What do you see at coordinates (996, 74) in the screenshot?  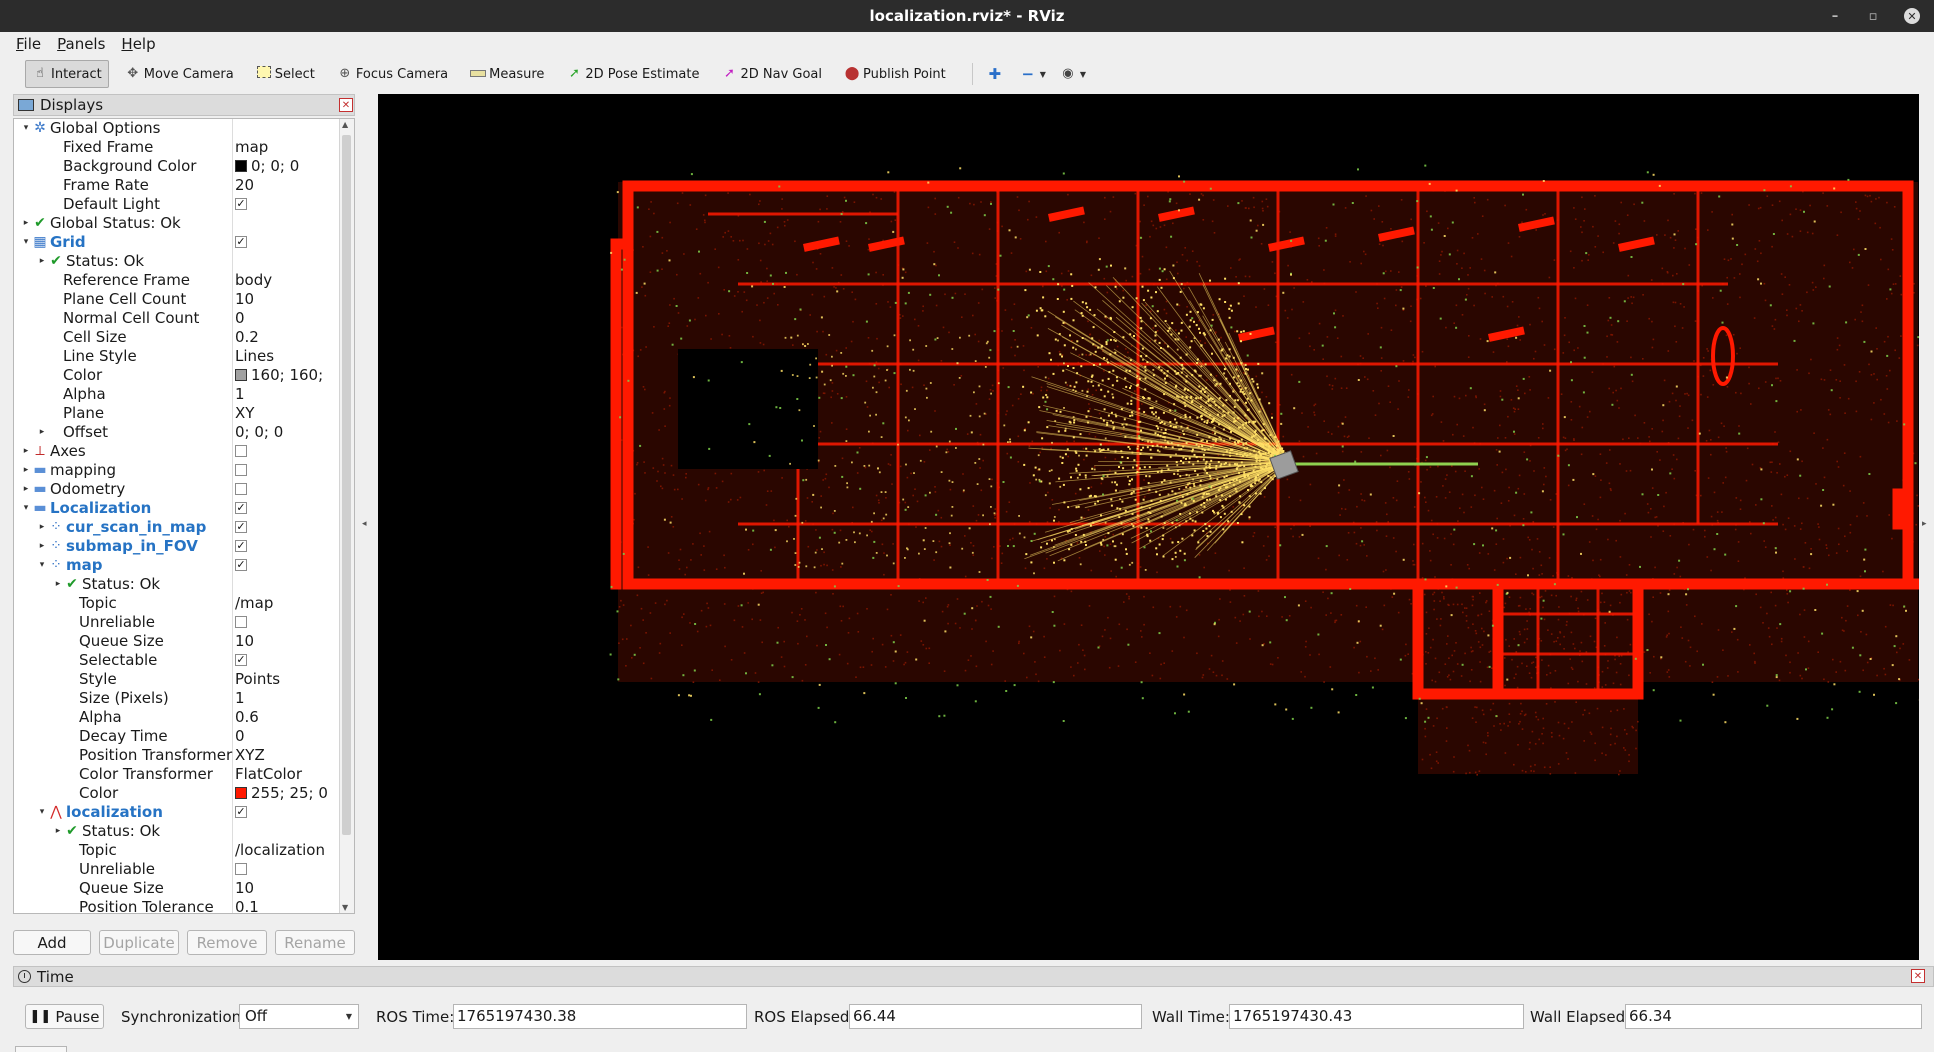 I see `add-tool-button: ✚` at bounding box center [996, 74].